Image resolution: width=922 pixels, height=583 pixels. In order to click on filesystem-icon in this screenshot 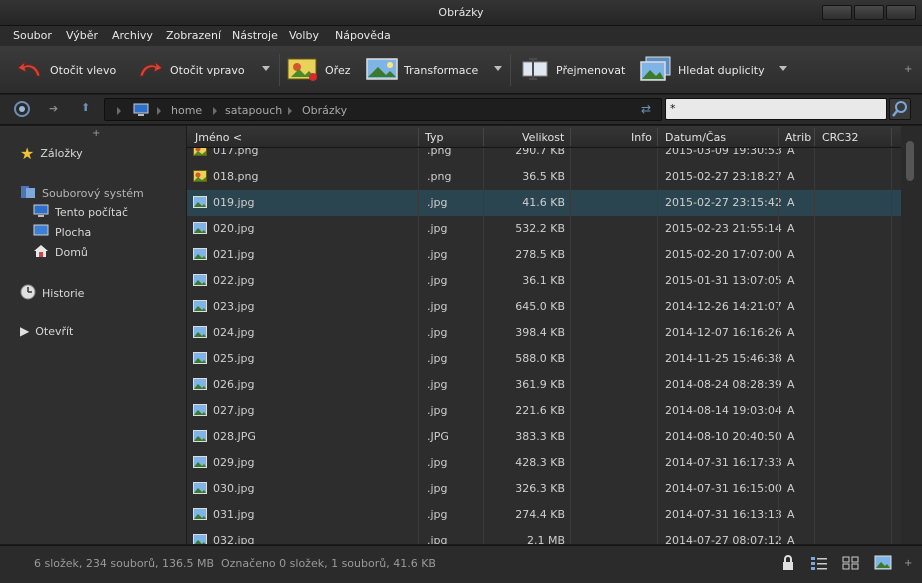, I will do `click(28, 193)`.